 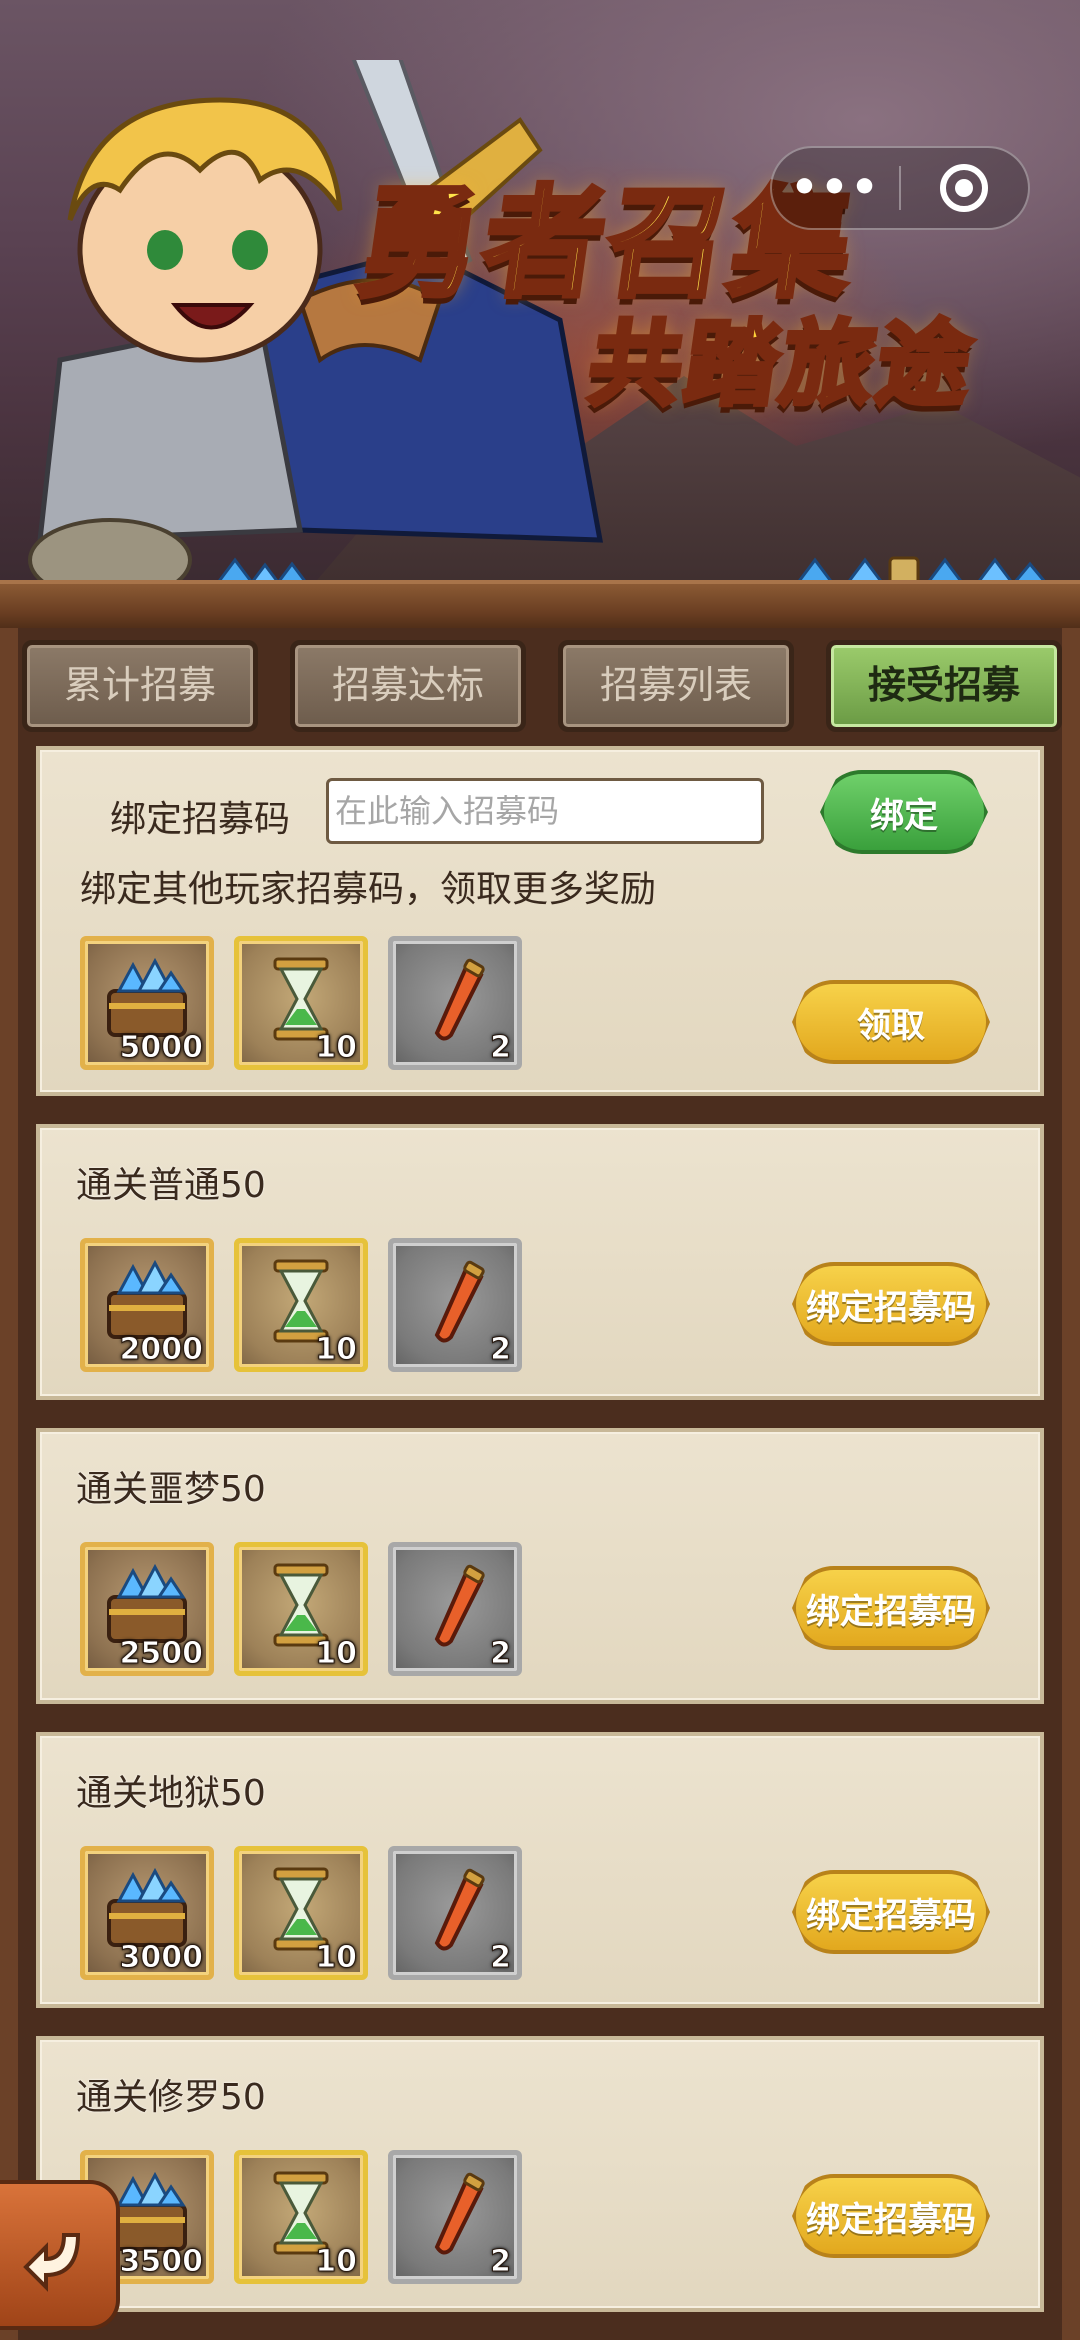 What do you see at coordinates (171, 2097) in the screenshot?
I see `task-title: 通关修罗50` at bounding box center [171, 2097].